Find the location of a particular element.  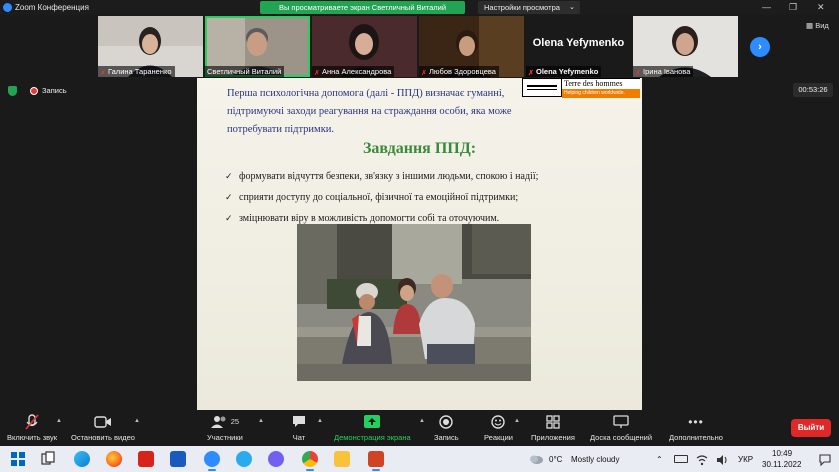

more-button: ••• Дополнительно is located at coordinates (696, 428).